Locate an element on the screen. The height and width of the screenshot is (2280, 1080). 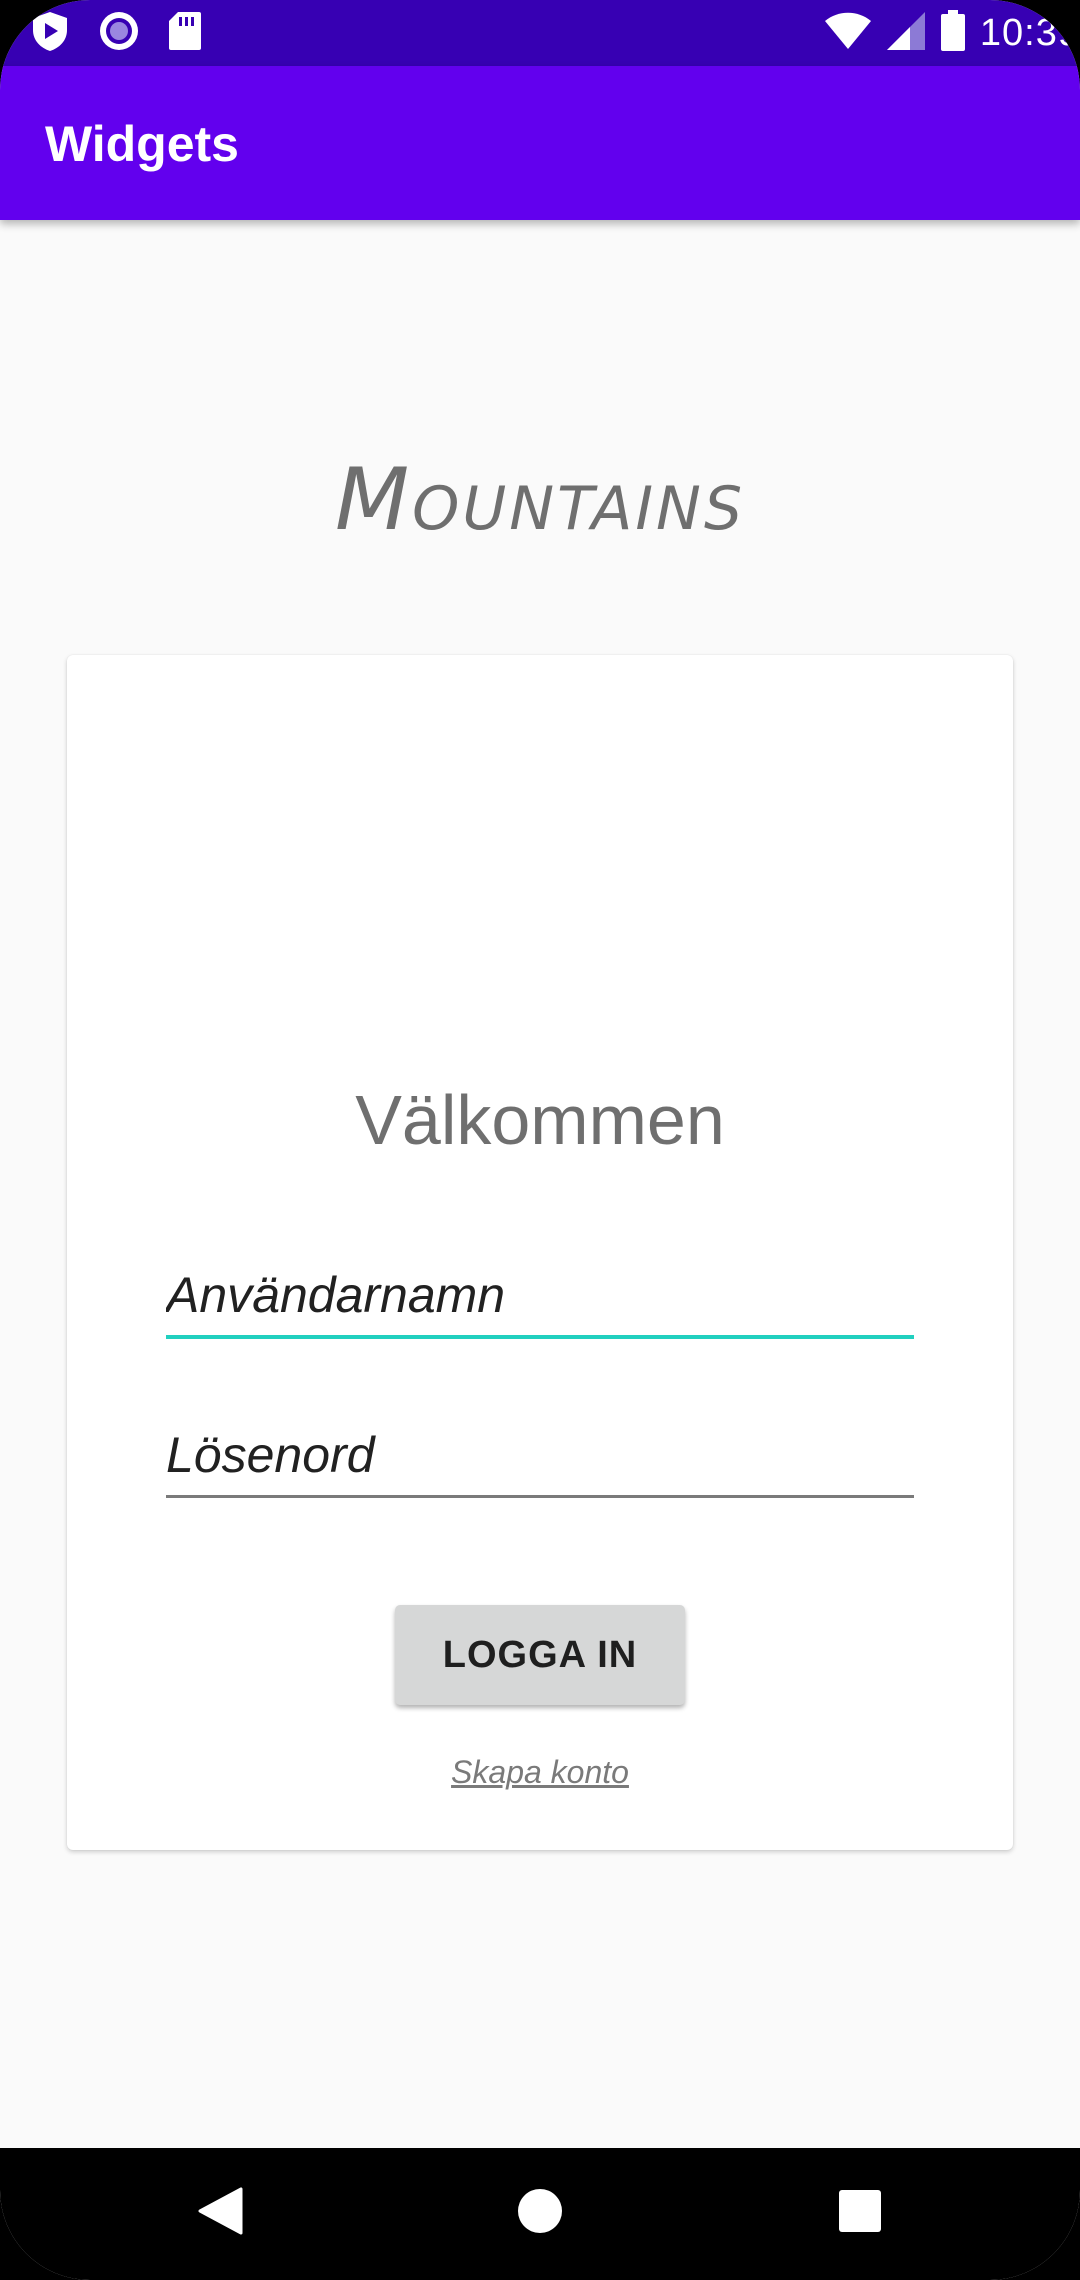
play-protect-icon is located at coordinates (50, 33).